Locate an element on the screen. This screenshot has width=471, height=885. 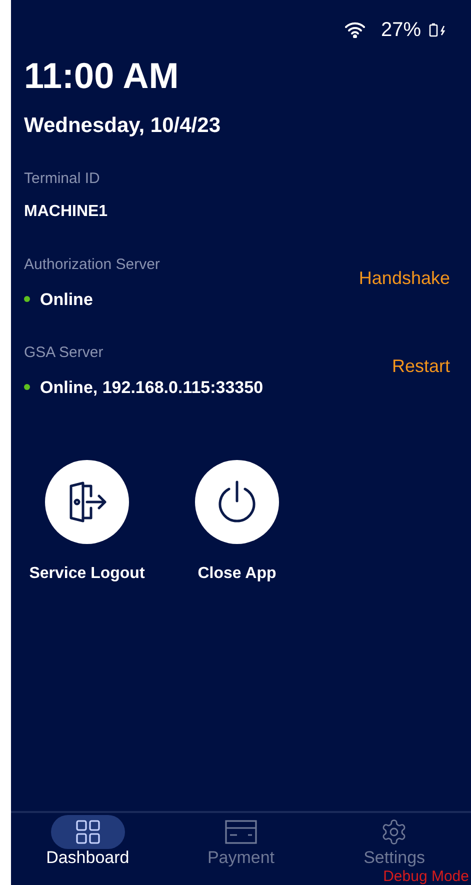
server-action-button: Handshake is located at coordinates (404, 278).